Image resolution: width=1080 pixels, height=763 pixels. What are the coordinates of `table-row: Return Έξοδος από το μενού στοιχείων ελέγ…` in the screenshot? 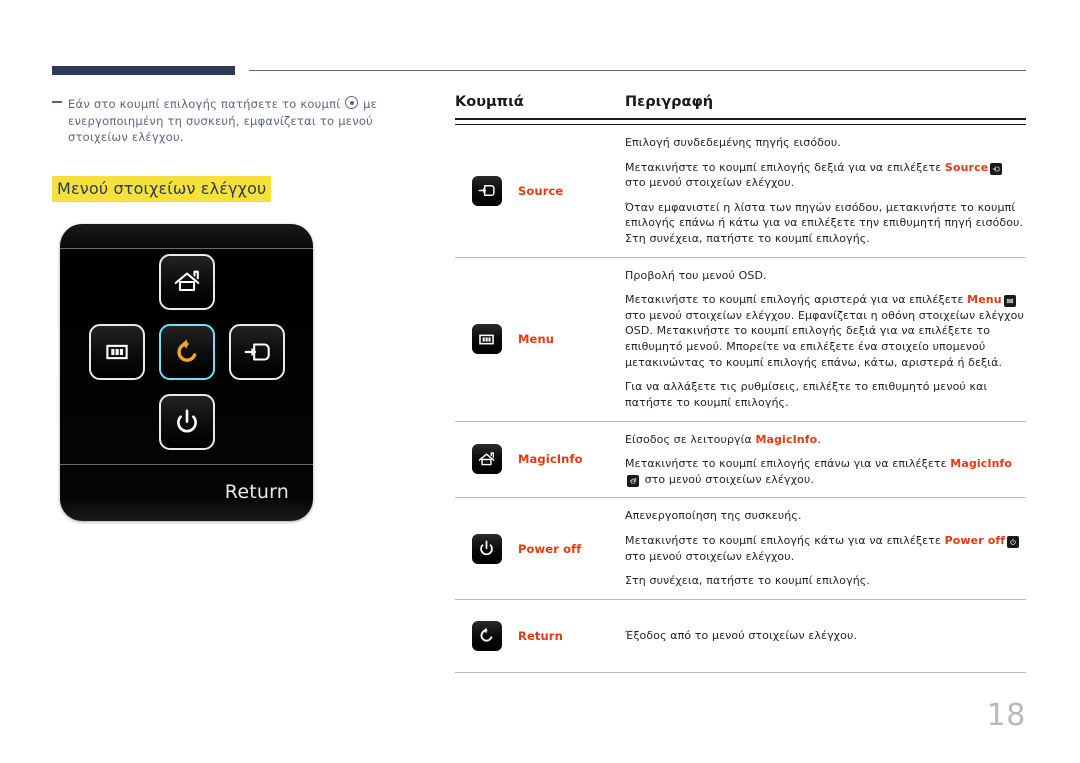 It's located at (740, 636).